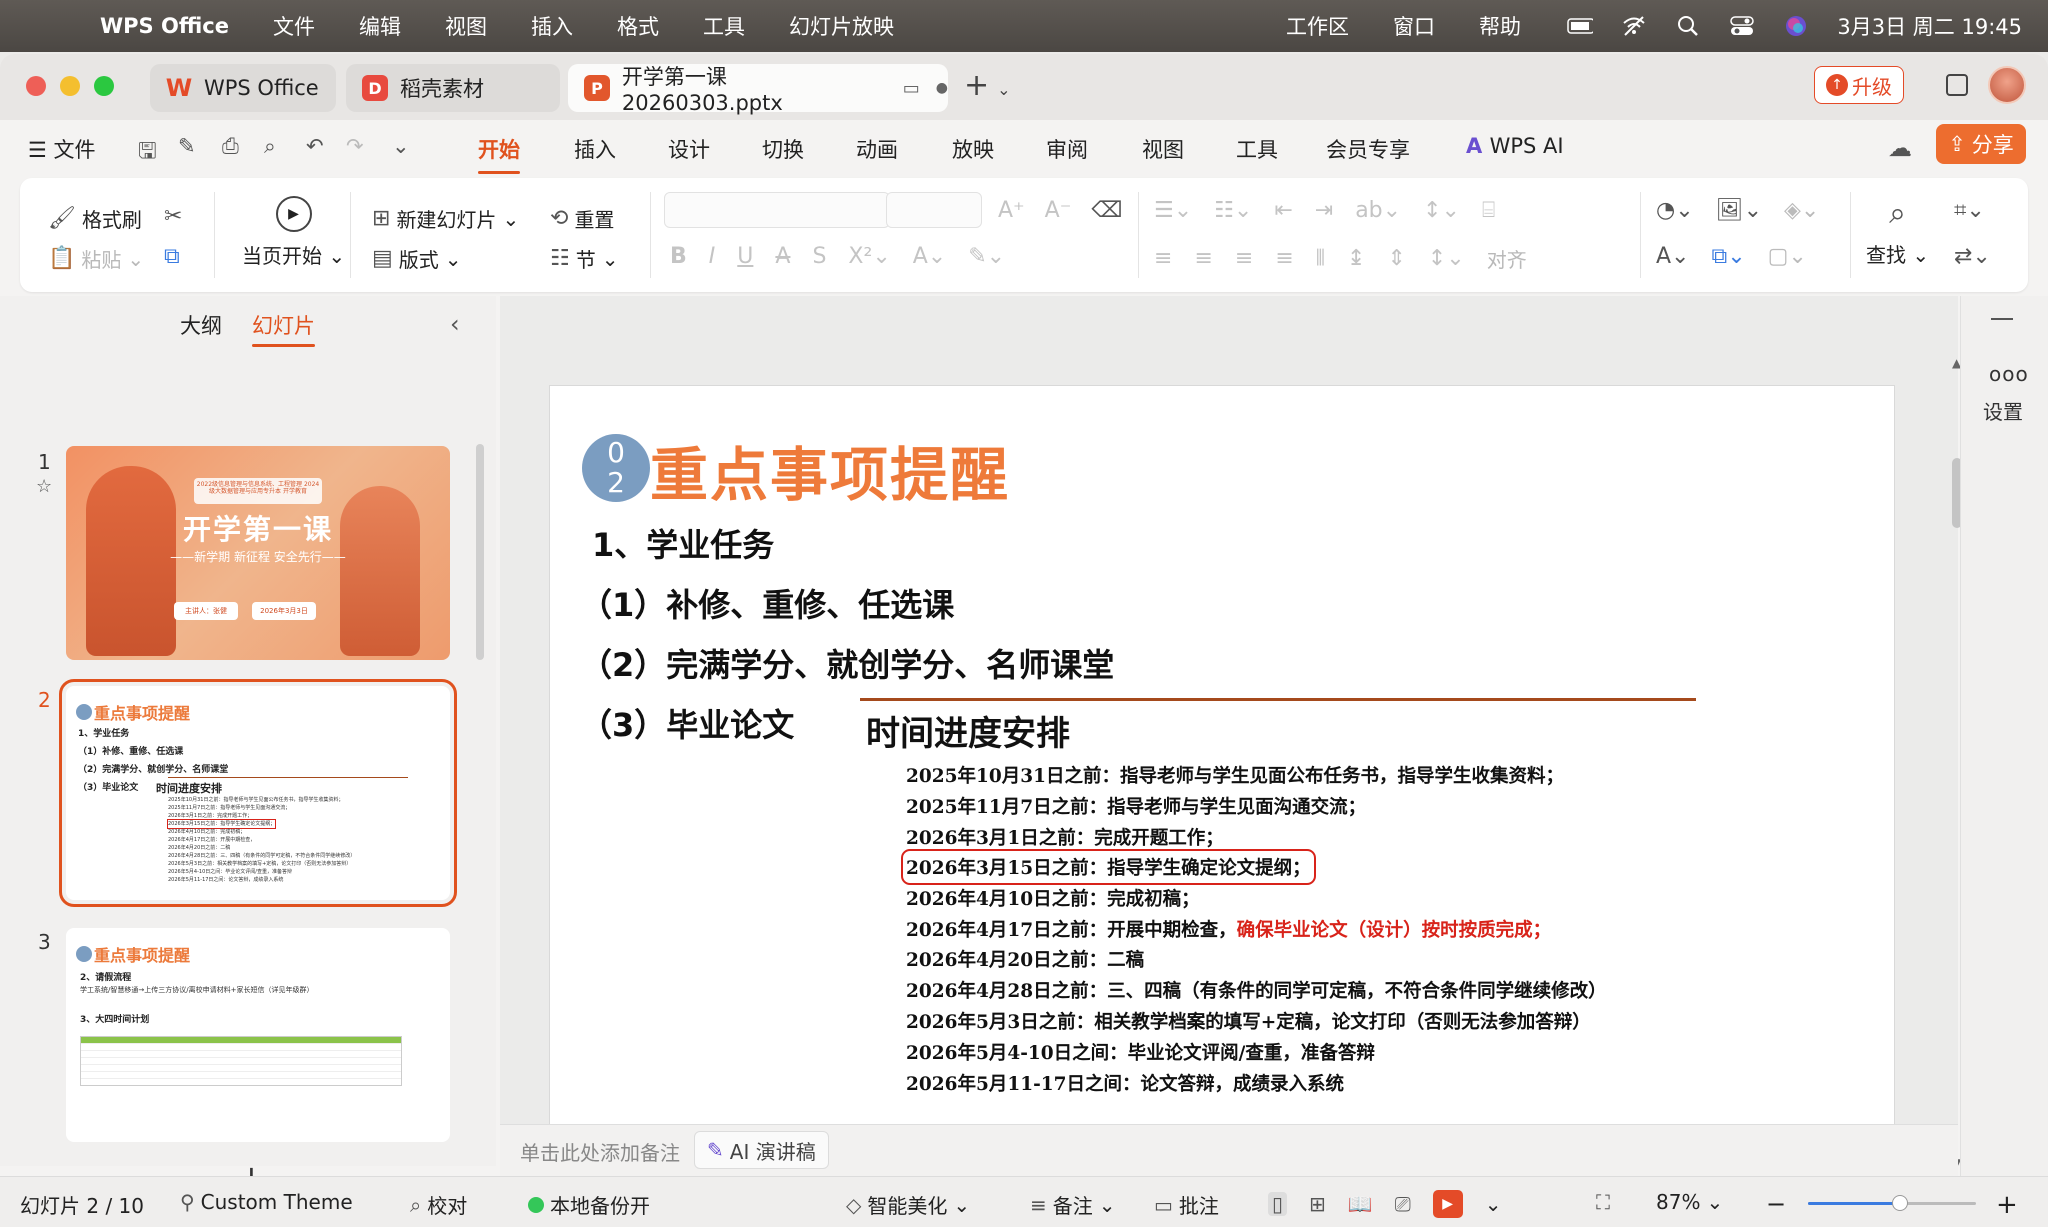  I want to click on print-preview-icon: ⌕, so click(270, 146).